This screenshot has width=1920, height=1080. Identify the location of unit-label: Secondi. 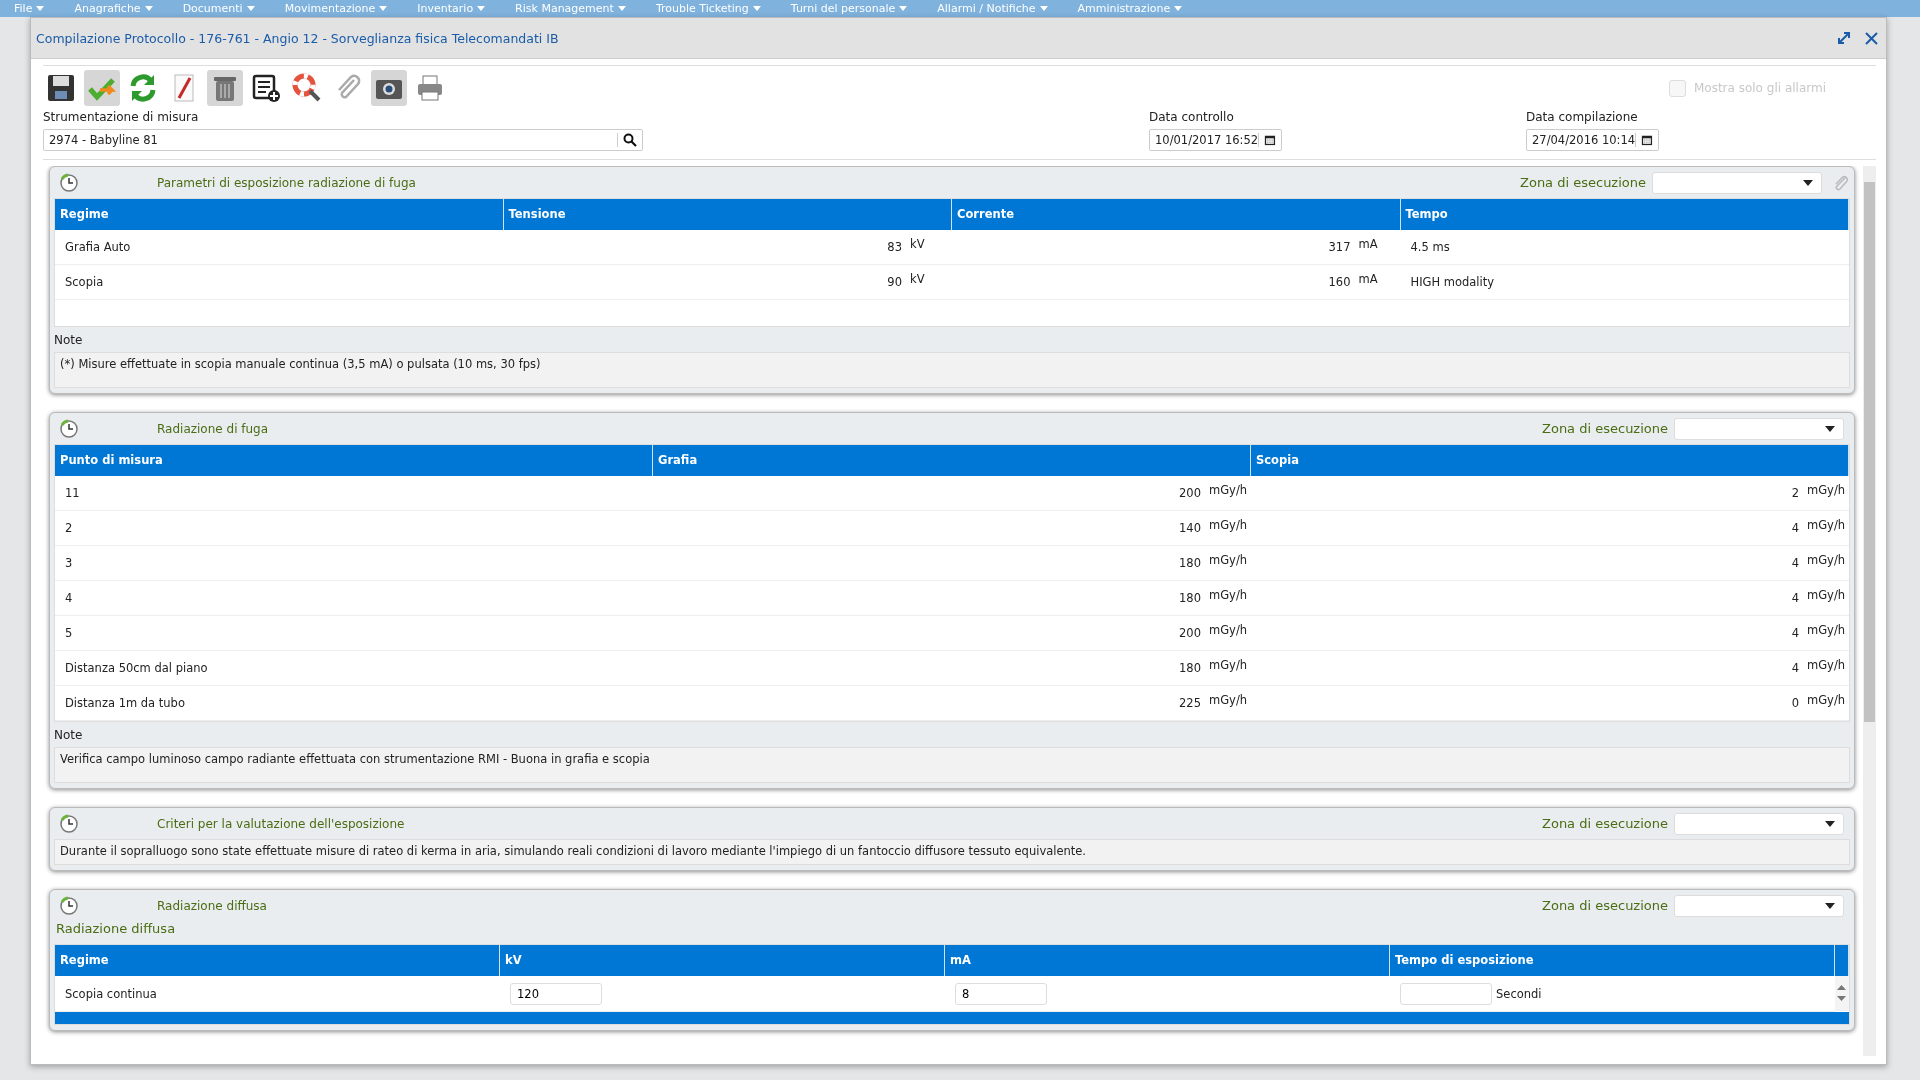
(1519, 993).